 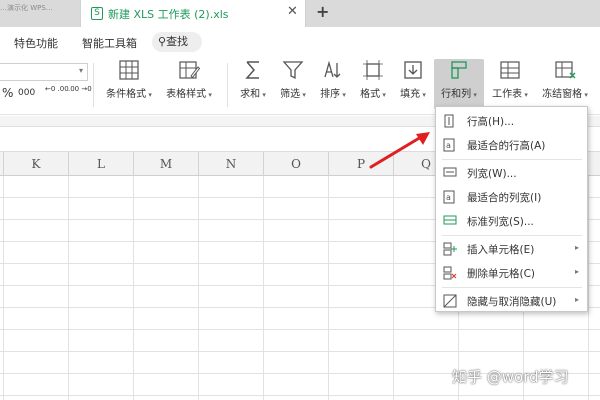 I want to click on conditional-format-icon, so click(x=129, y=70).